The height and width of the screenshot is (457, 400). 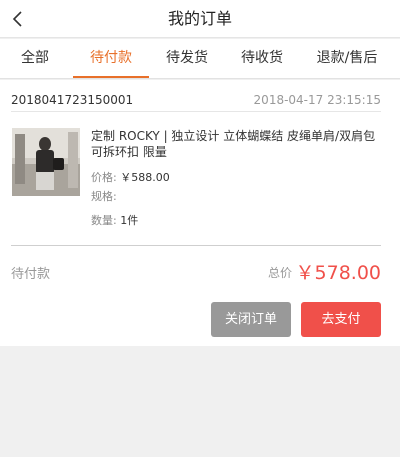 What do you see at coordinates (104, 220) in the screenshot?
I see `qty-label: 数量:` at bounding box center [104, 220].